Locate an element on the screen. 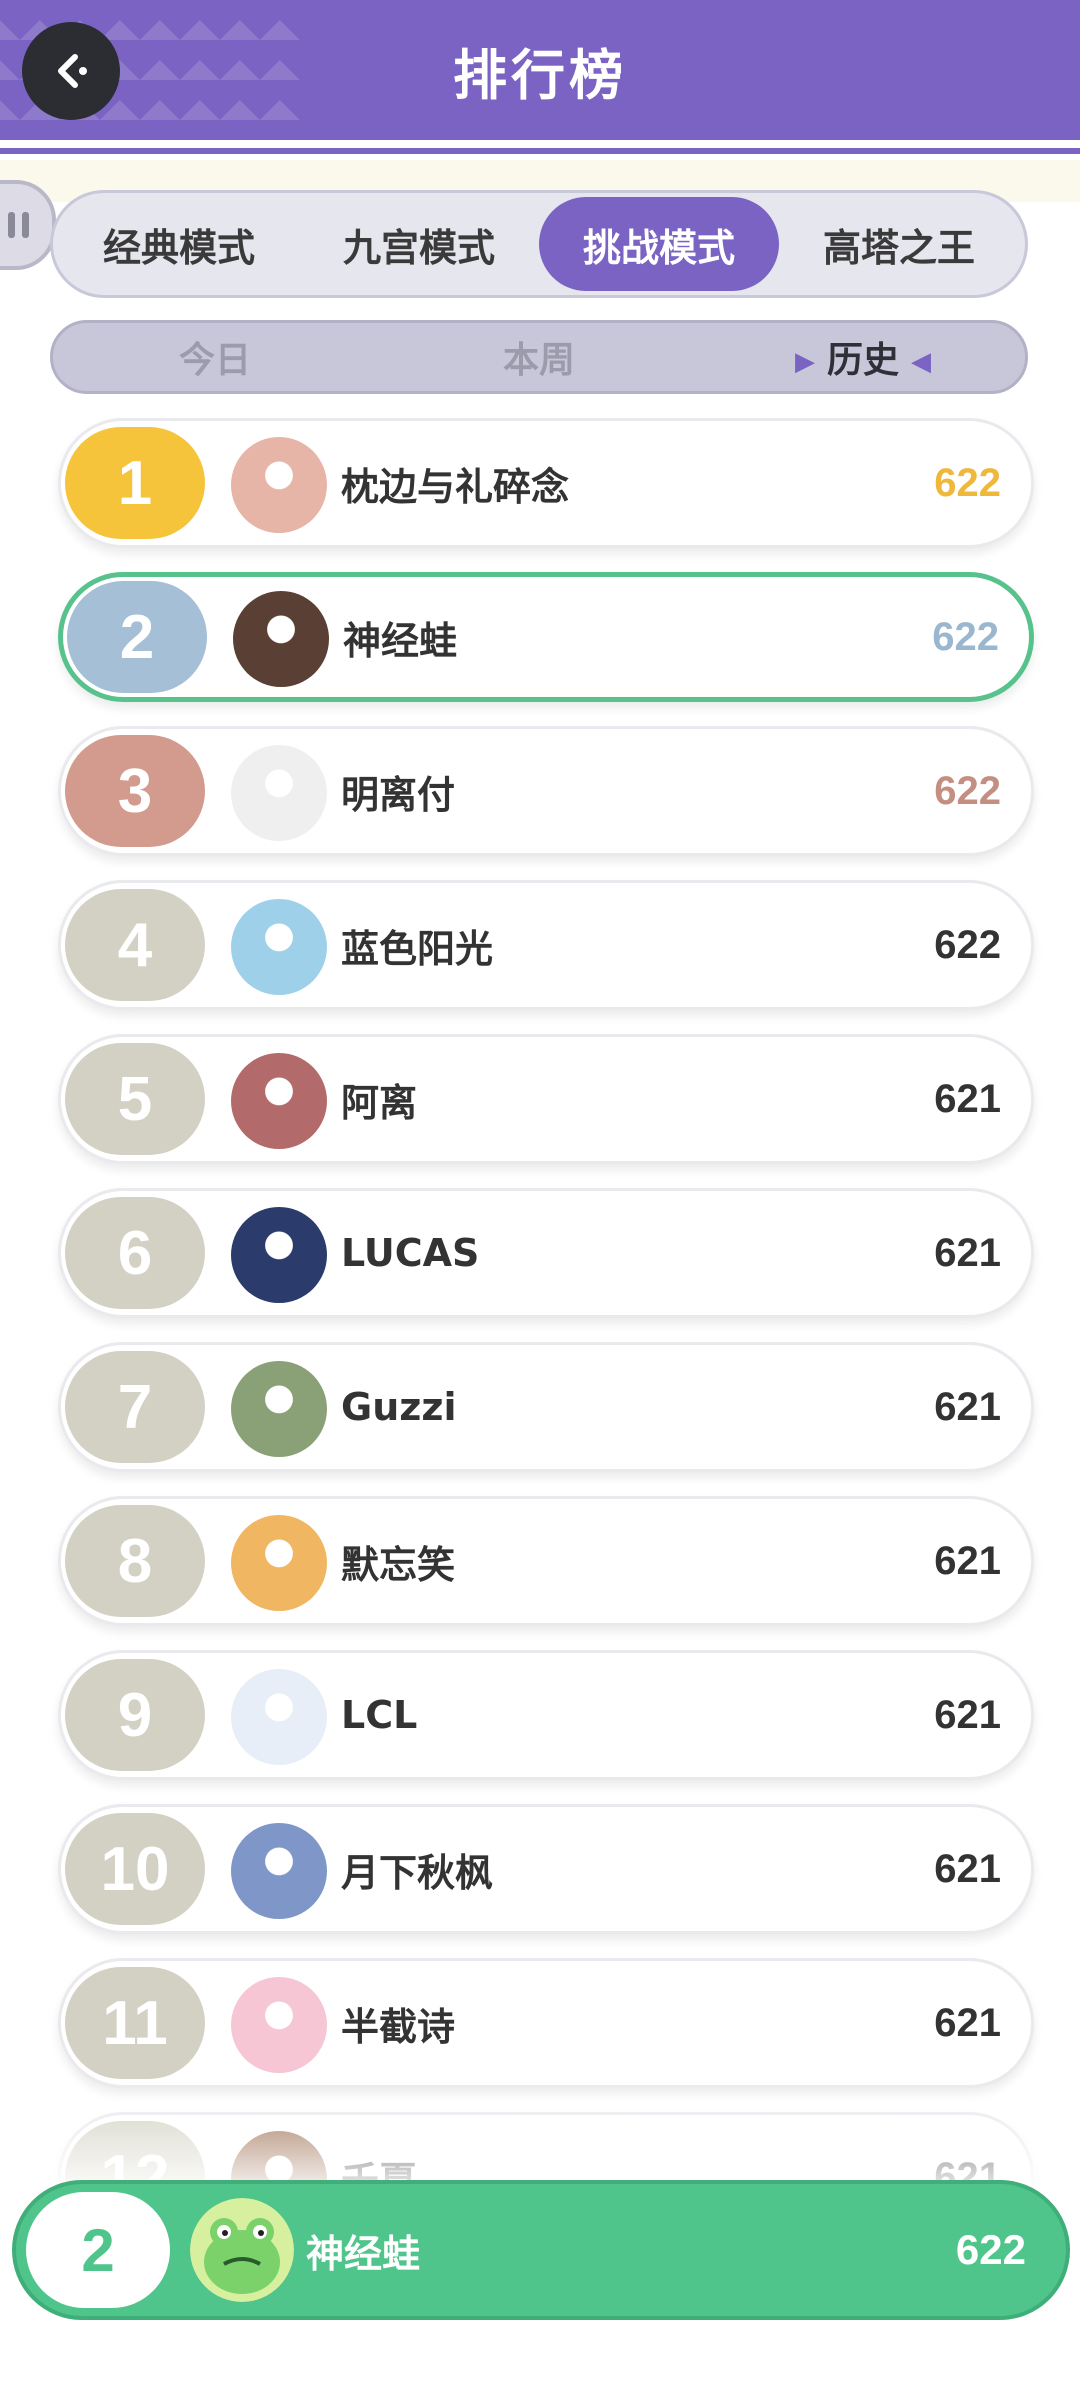 Image resolution: width=1080 pixels, height=2400 pixels. leaderboard-row: 11 半截诗 621 is located at coordinates (546, 2023).